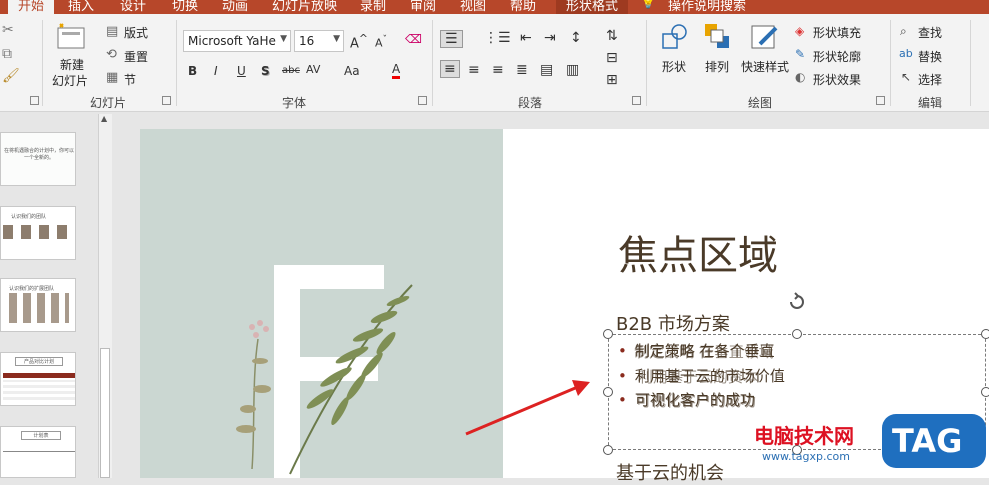 The height and width of the screenshot is (485, 989). Describe the element at coordinates (451, 39) in the screenshot. I see `bullets-icon: ☰` at that location.